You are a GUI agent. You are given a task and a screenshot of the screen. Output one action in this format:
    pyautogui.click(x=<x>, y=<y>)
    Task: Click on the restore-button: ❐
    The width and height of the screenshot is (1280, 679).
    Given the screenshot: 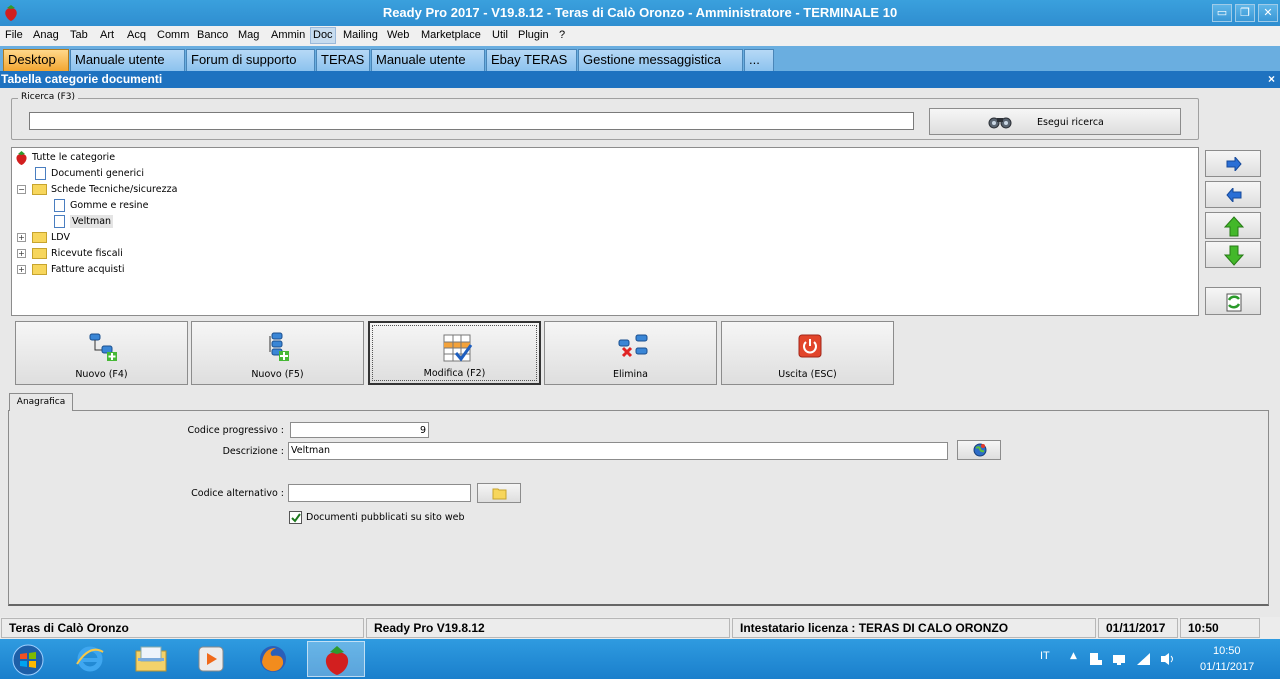 What is the action you would take?
    pyautogui.click(x=1245, y=13)
    